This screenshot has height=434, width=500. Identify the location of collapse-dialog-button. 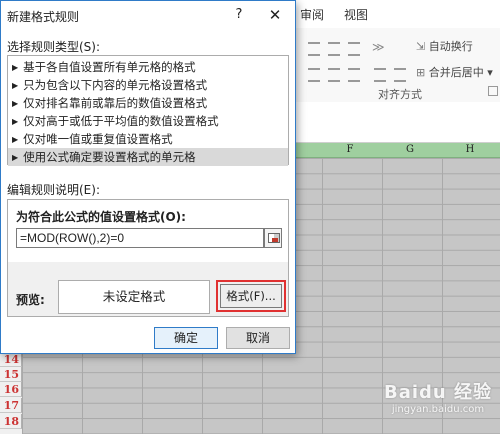
(273, 238).